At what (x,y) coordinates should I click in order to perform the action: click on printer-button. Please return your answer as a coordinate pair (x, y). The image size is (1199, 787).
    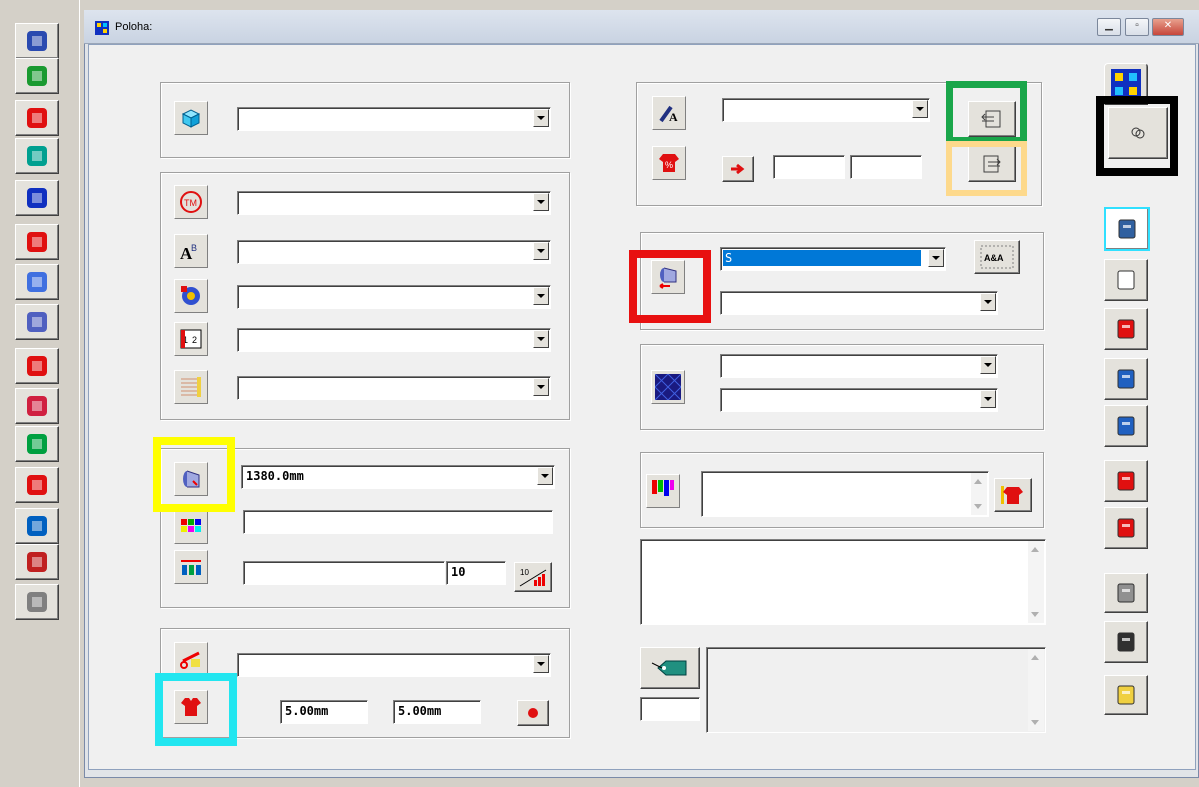
    Looking at the image, I should click on (1126, 593).